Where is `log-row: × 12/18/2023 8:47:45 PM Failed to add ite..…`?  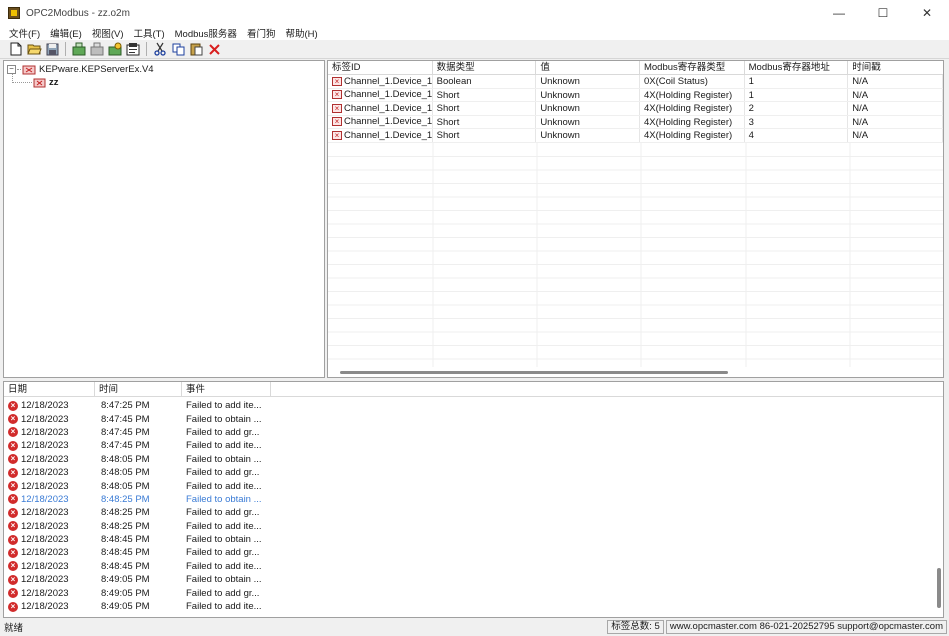
log-row: × 12/18/2023 8:47:45 PM Failed to add ite..… is located at coordinates (473, 445).